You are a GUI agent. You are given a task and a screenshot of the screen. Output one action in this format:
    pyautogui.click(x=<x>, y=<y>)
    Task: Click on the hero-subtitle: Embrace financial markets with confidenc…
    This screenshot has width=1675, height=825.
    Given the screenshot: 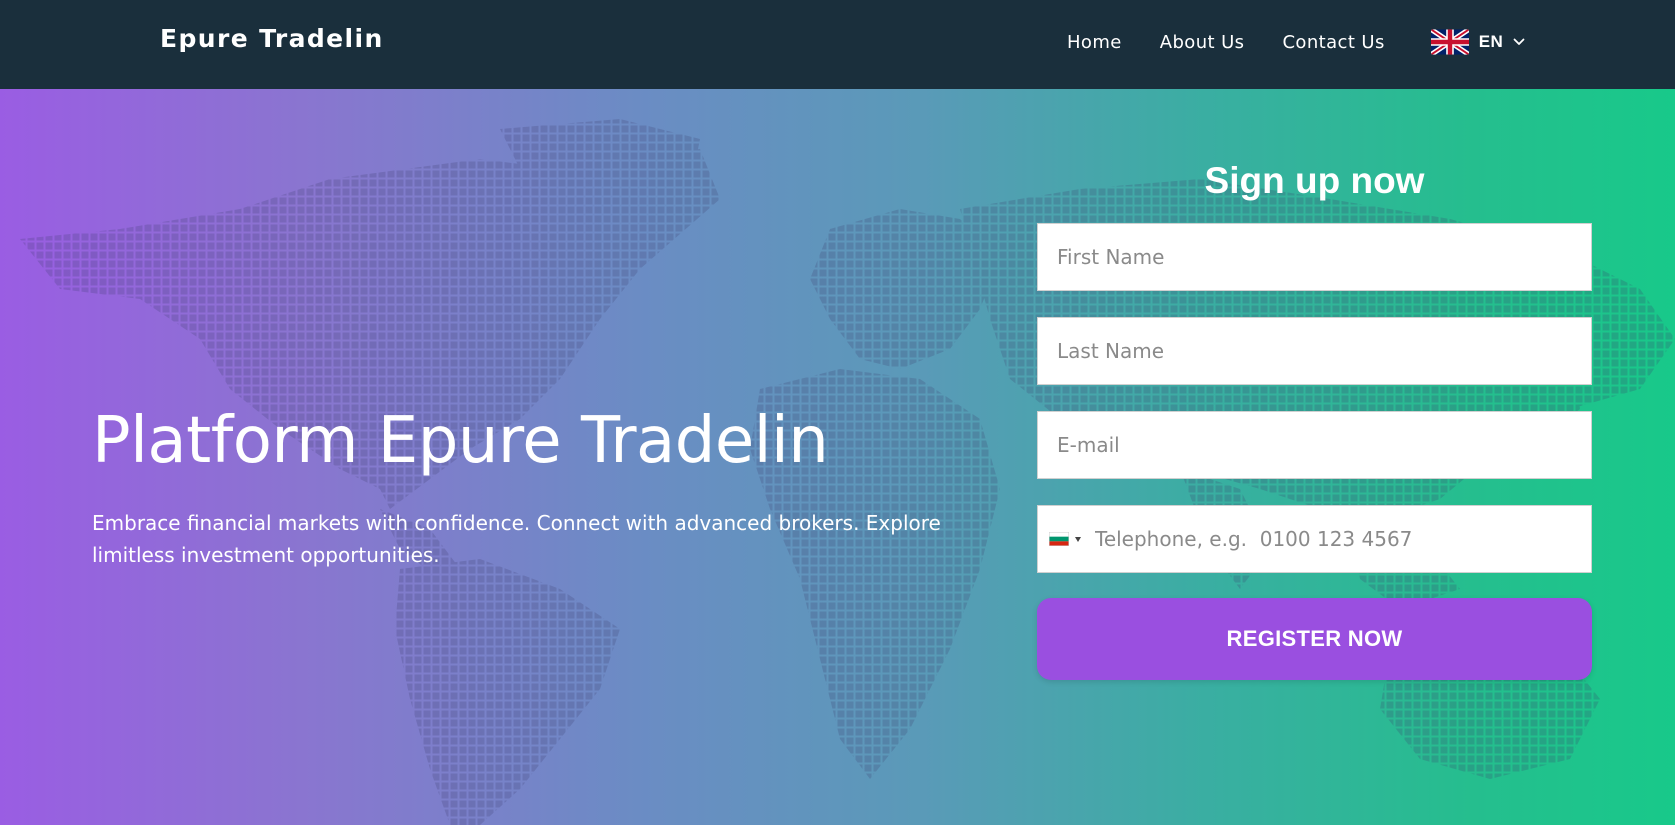 What is the action you would take?
    pyautogui.click(x=516, y=539)
    